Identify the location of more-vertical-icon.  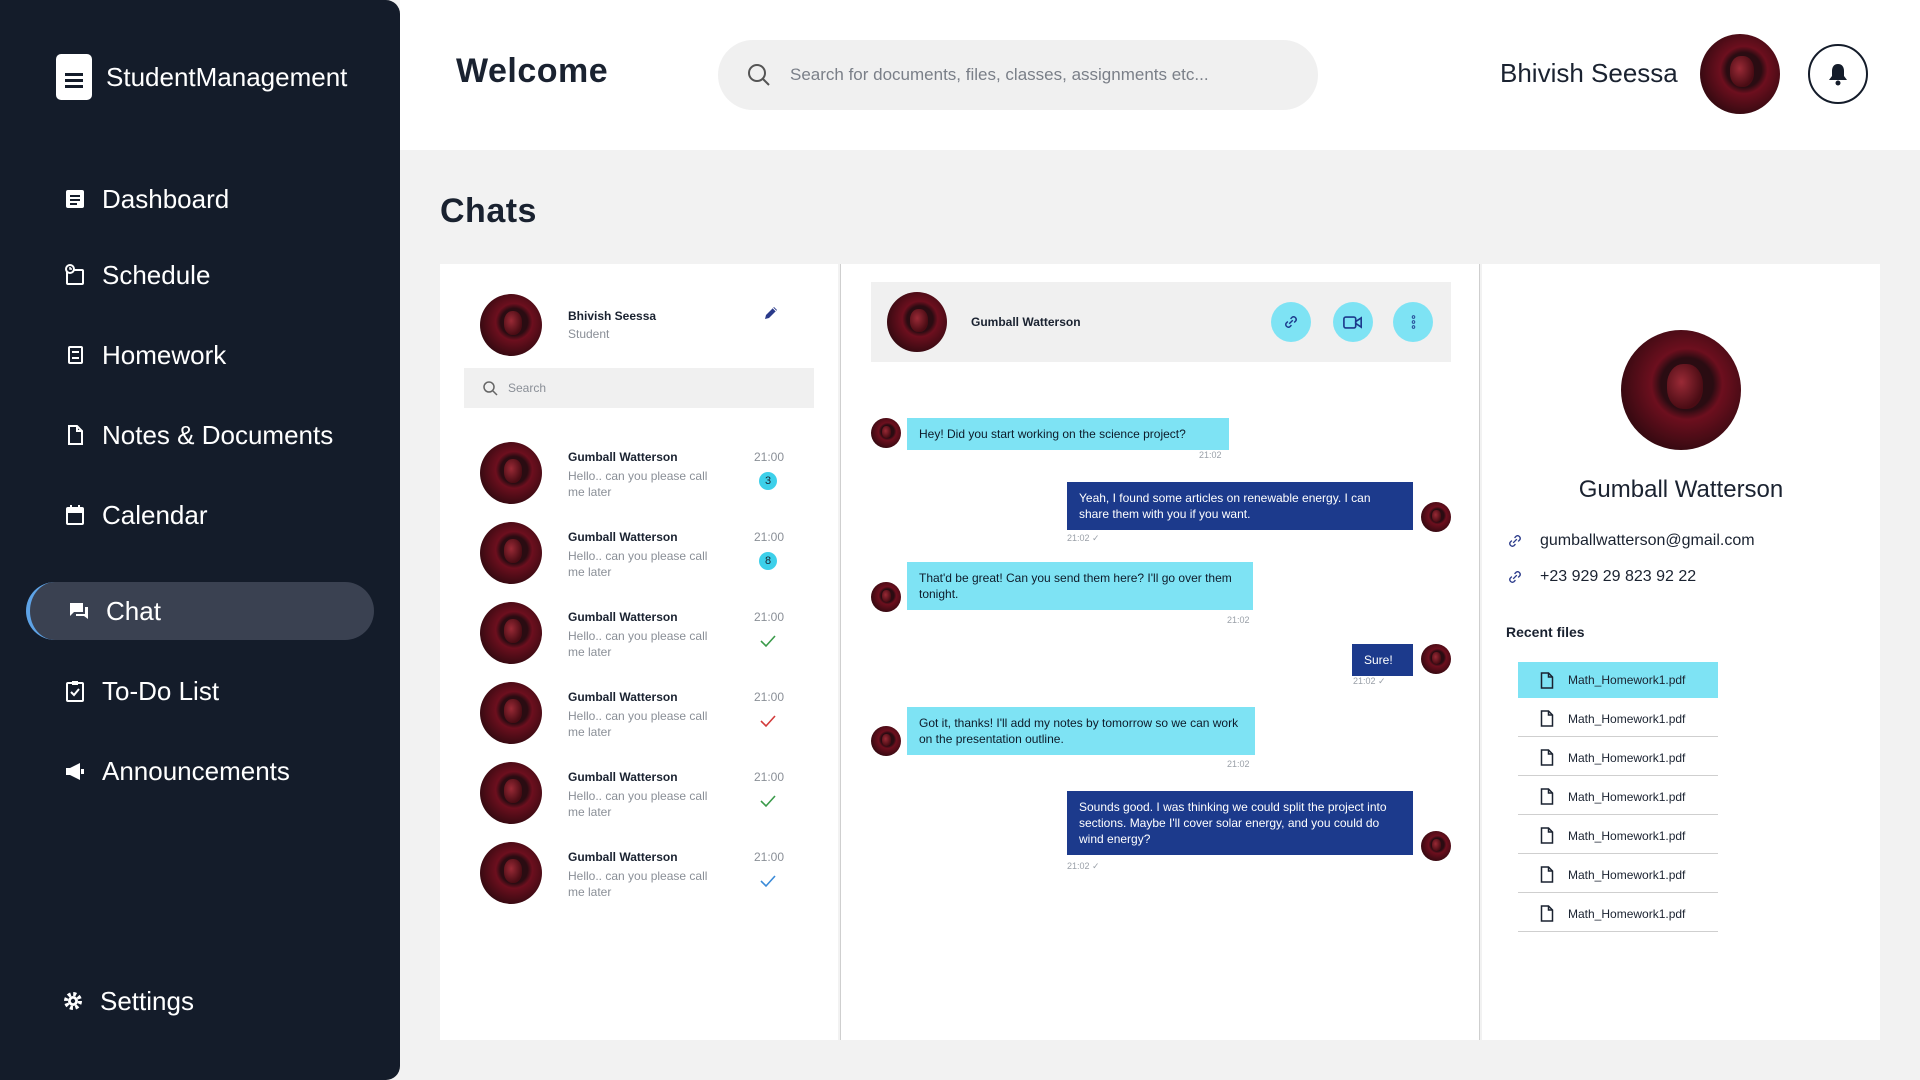
(1413, 322).